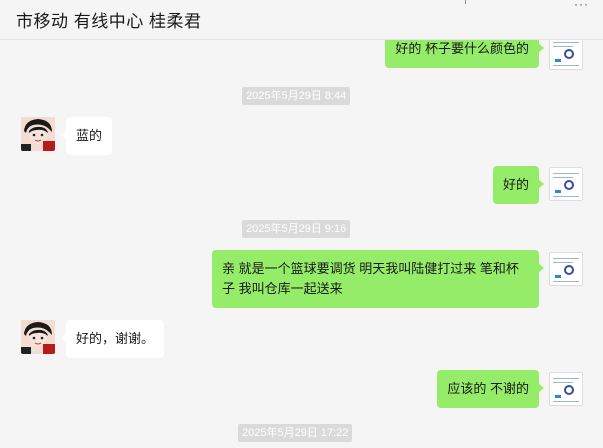  I want to click on chat-header: 市移动 有线中心 桂柔君 ···, so click(301, 20).